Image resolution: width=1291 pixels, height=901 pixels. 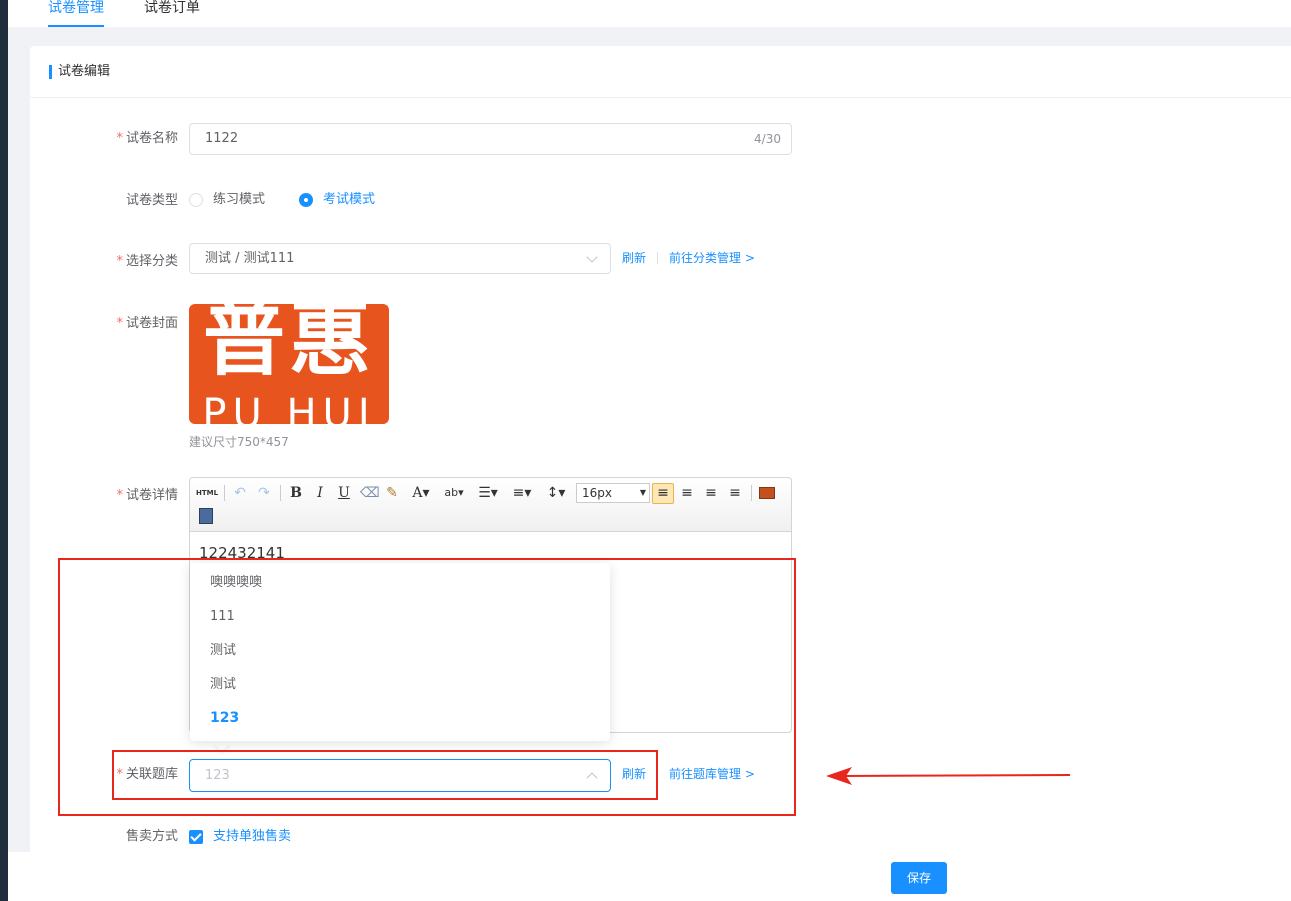 What do you see at coordinates (207, 493) in the screenshot?
I see `html-source-icon: HTML` at bounding box center [207, 493].